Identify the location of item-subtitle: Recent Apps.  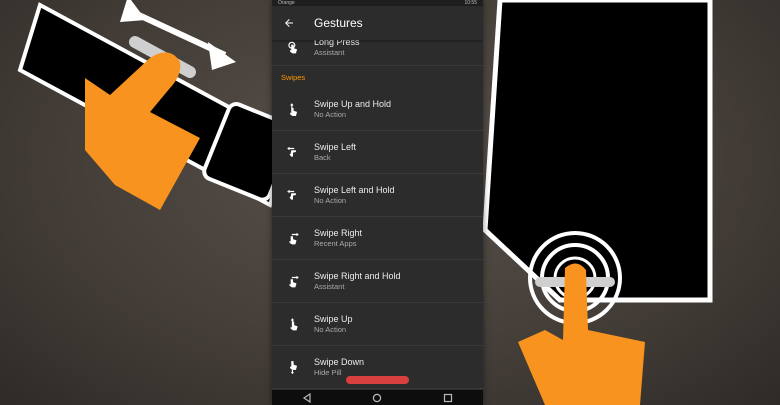
(335, 243).